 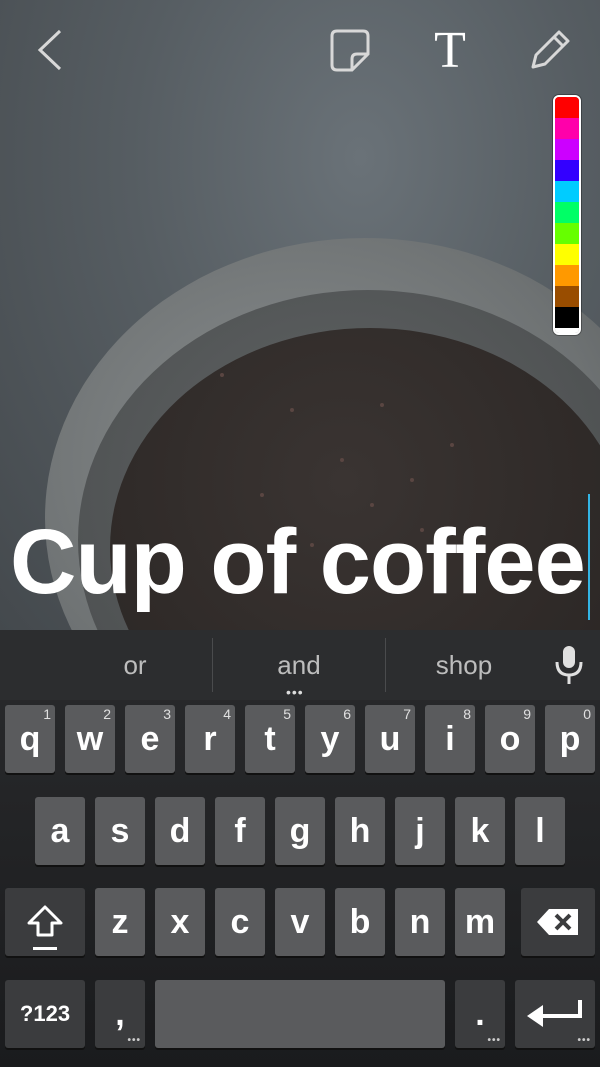 I want to click on suggestion-item: shop, so click(x=464, y=665).